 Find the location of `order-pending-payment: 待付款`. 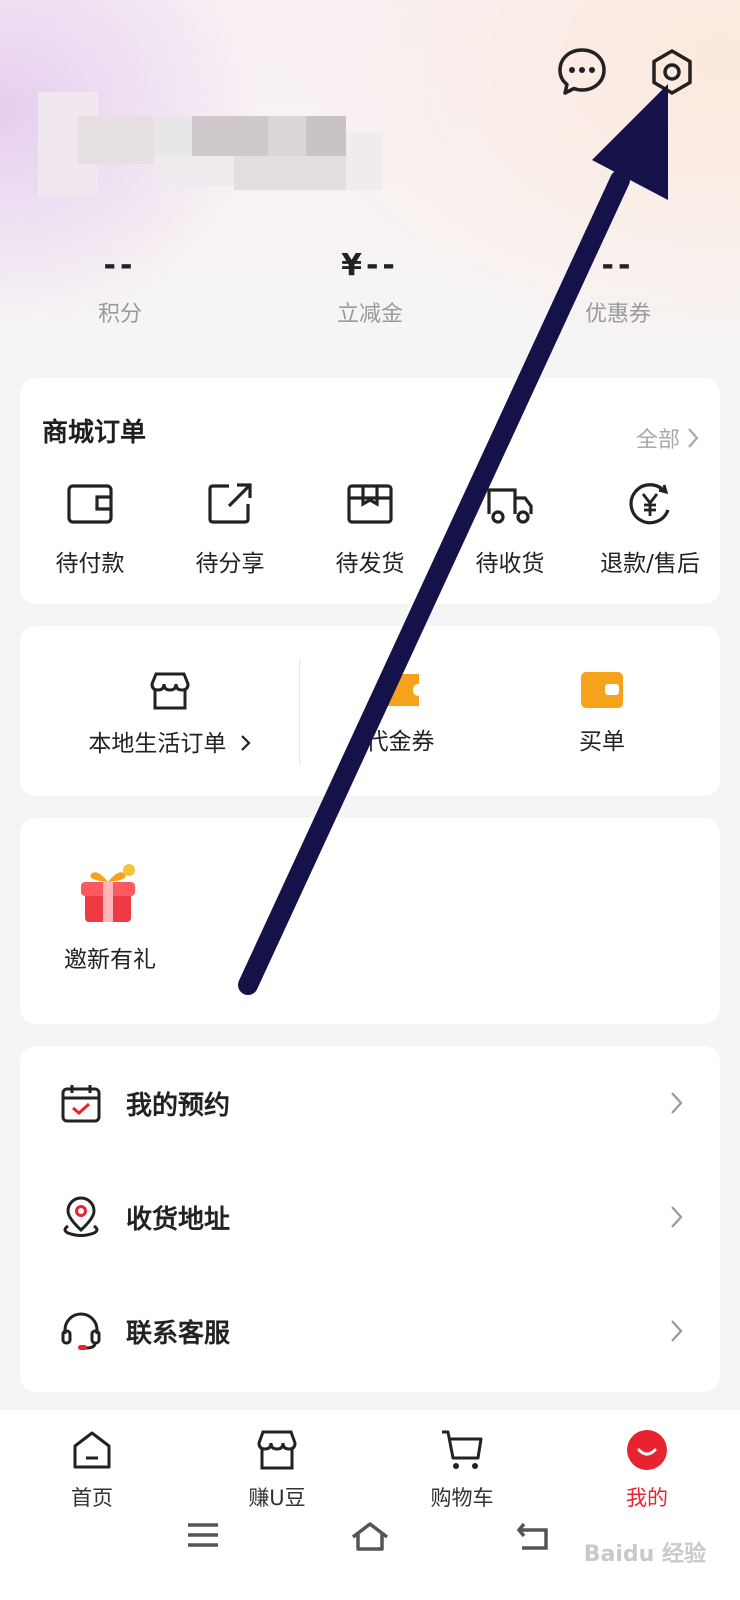

order-pending-payment: 待付款 is located at coordinates (90, 530).